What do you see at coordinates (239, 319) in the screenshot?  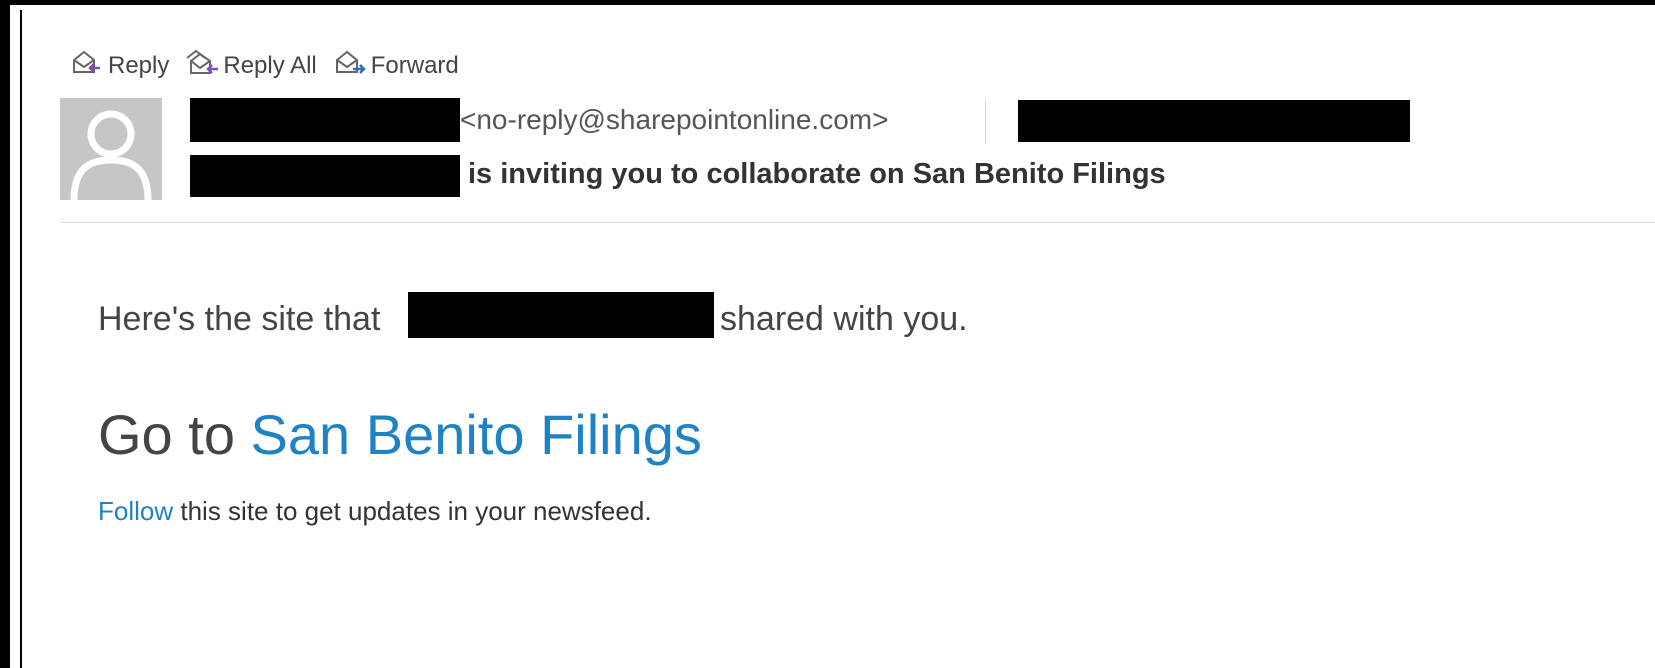 I see `shared-text-prefix: Here's the site that` at bounding box center [239, 319].